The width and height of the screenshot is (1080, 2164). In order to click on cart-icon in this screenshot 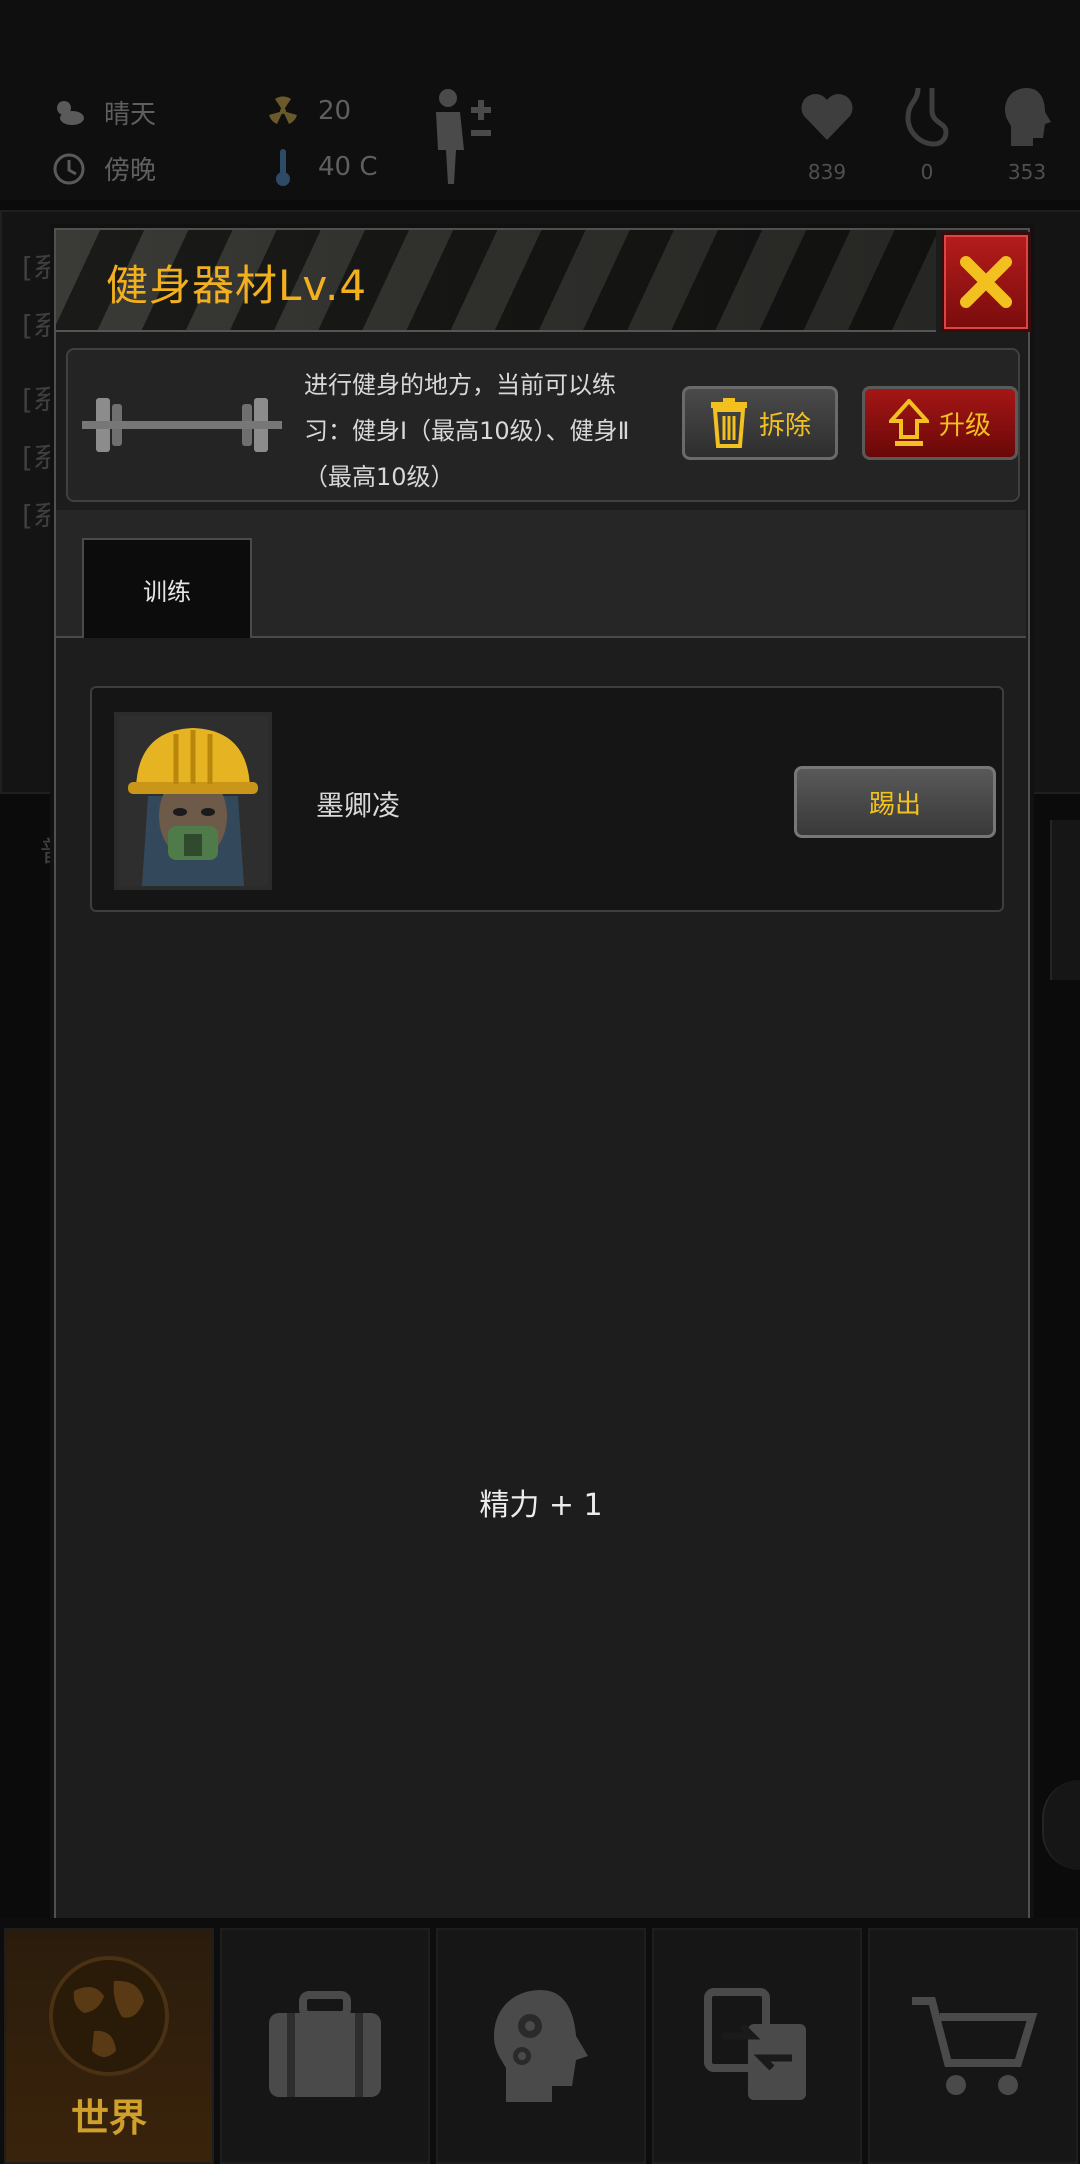, I will do `click(975, 2046)`.